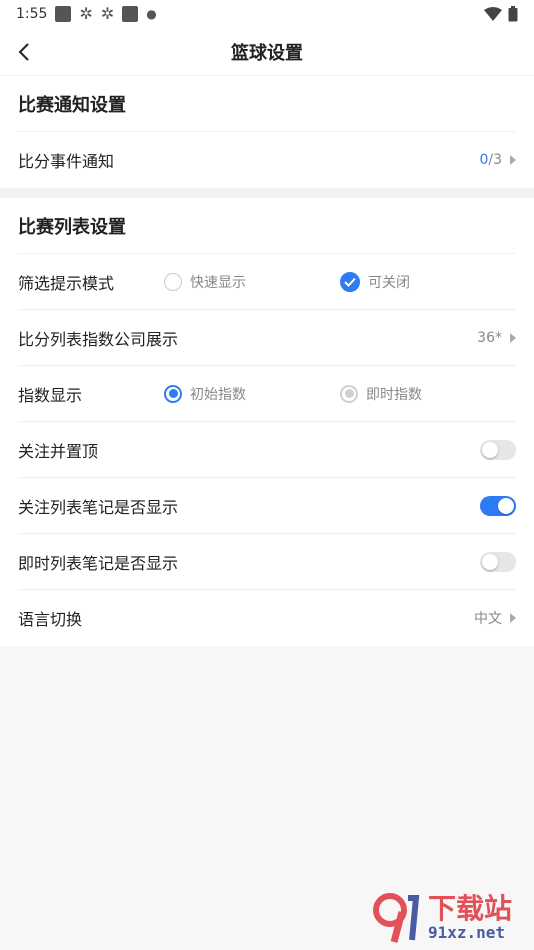  I want to click on radio-closable: 可关闭, so click(428, 281).